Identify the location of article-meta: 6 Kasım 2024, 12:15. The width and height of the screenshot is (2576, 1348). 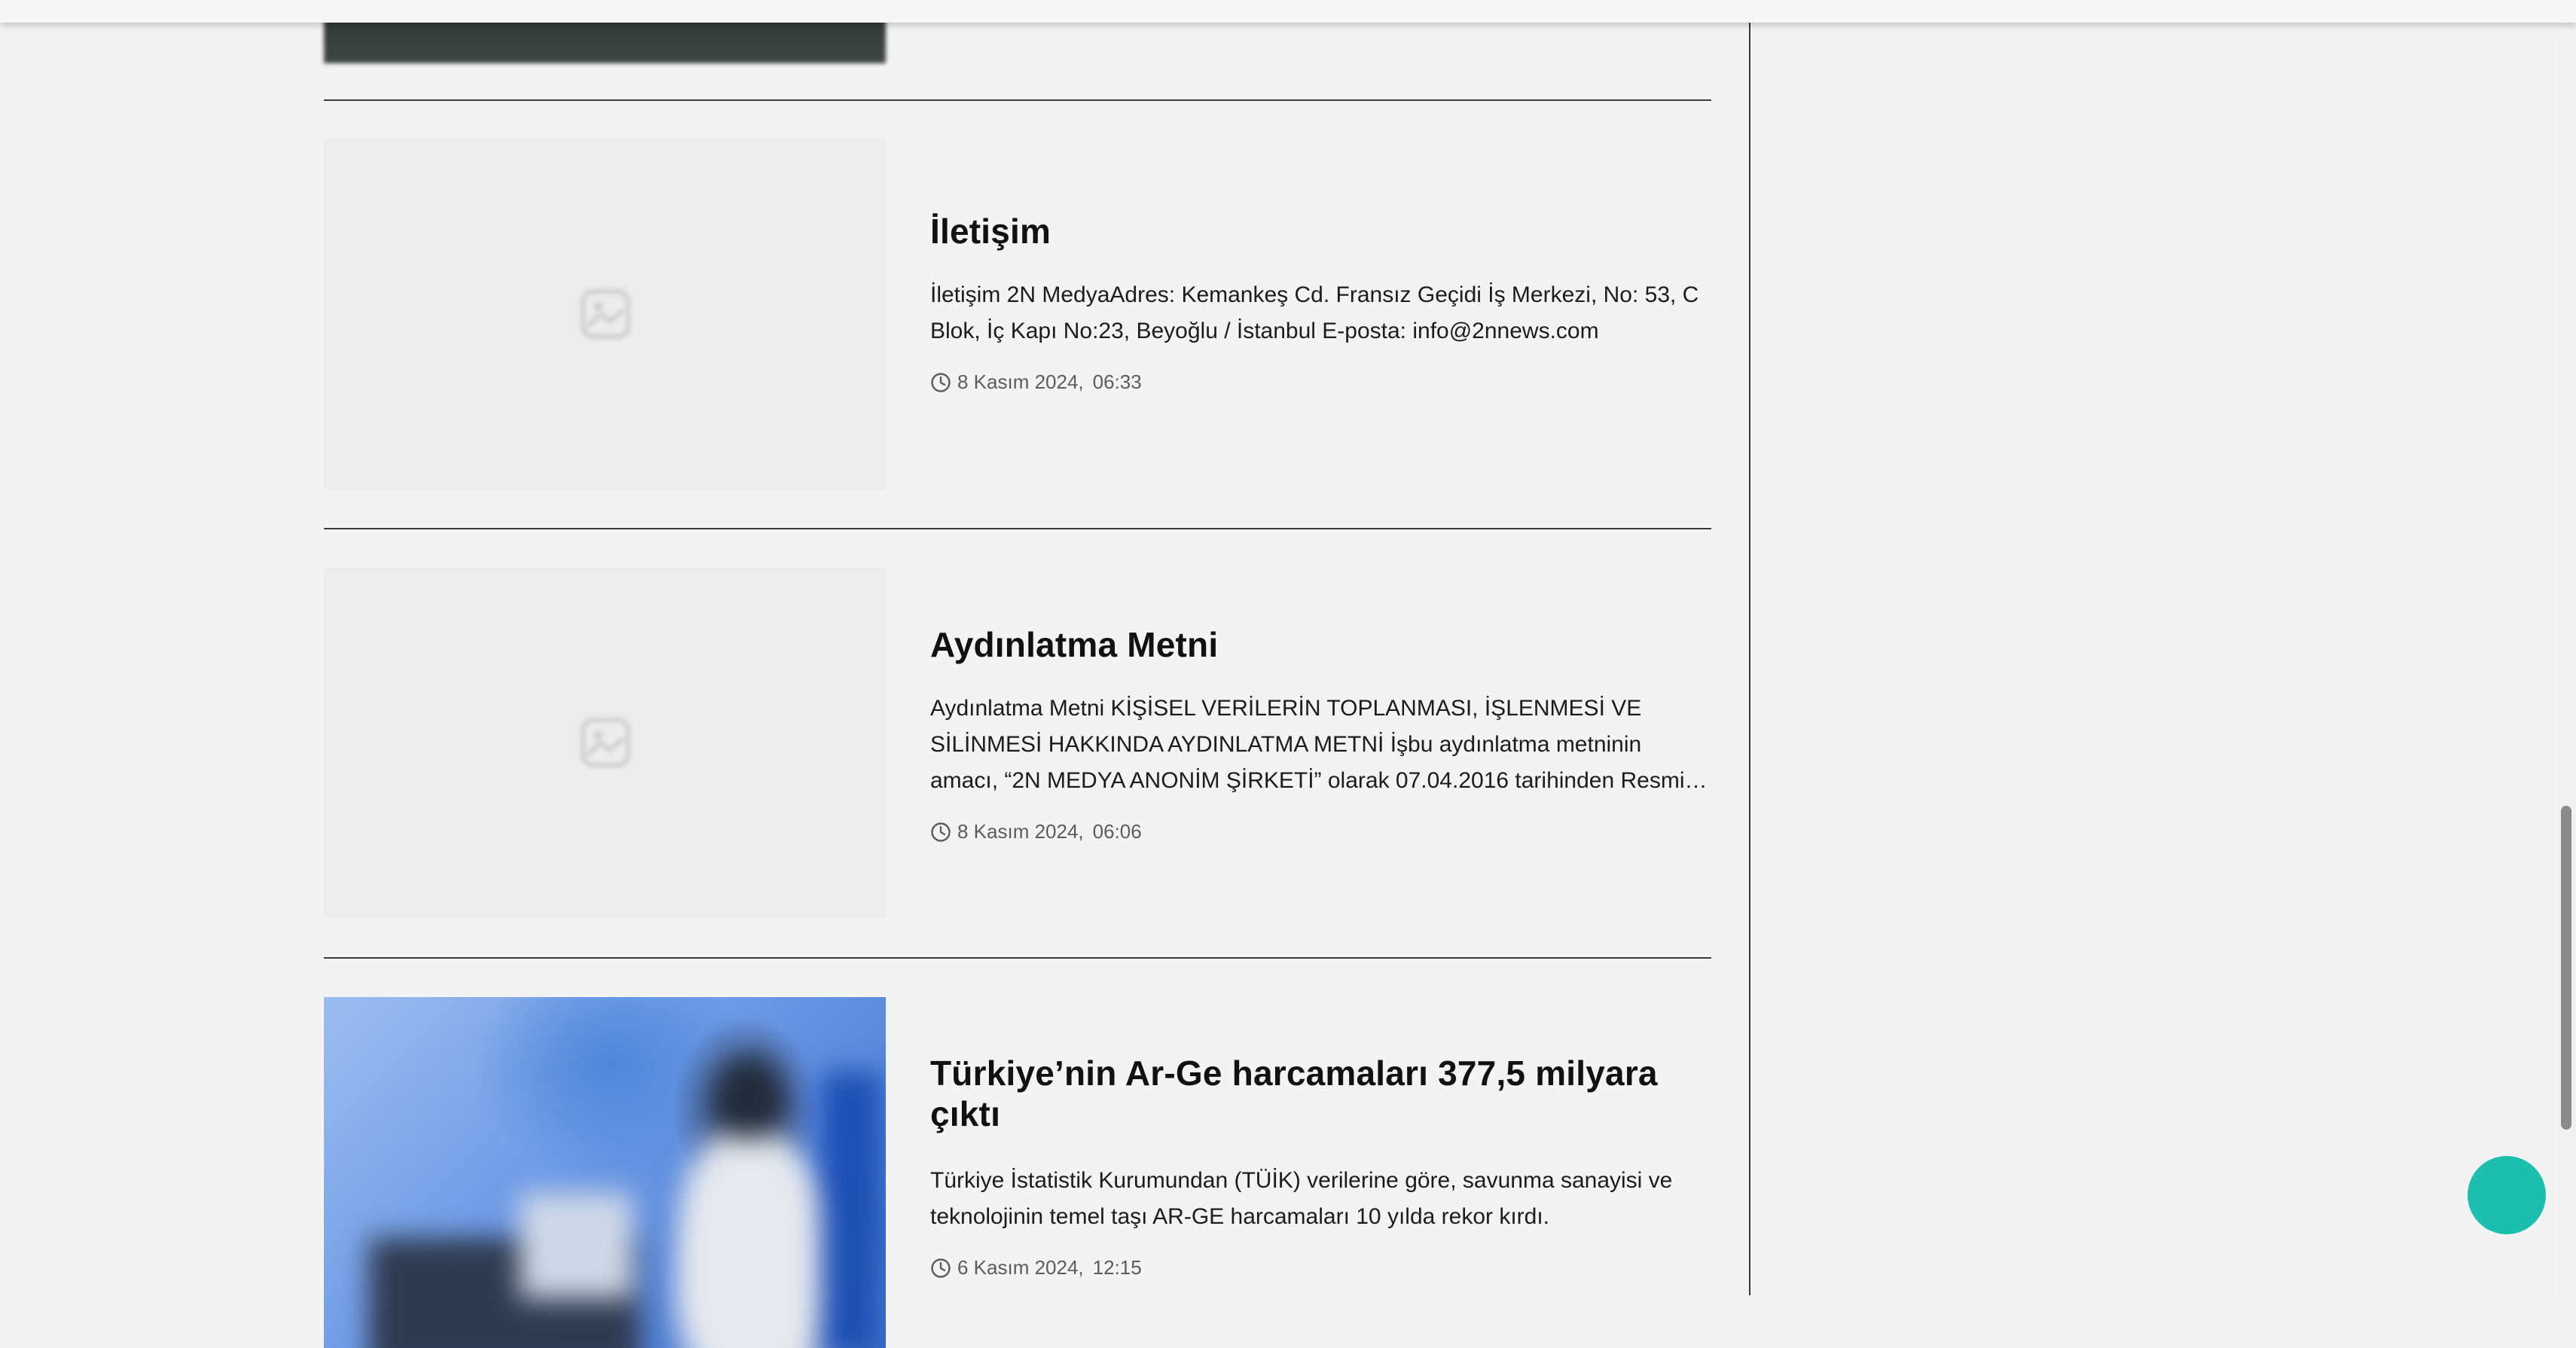
(1322, 1267).